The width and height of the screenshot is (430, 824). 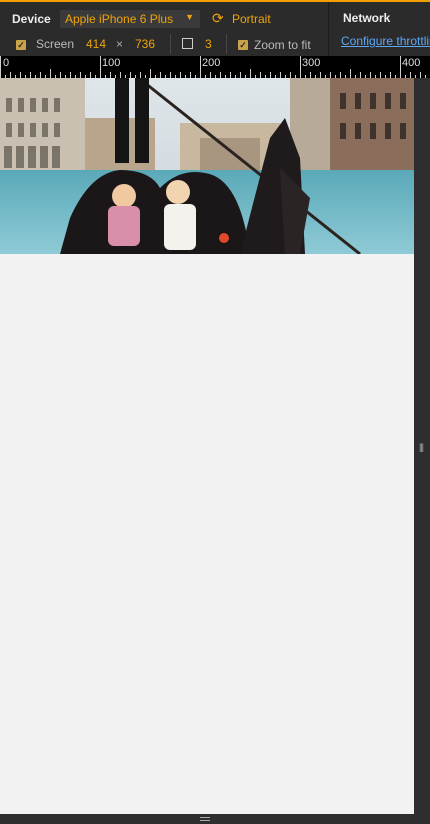 I want to click on vertical-grip-icon: |||, so click(x=421, y=447).